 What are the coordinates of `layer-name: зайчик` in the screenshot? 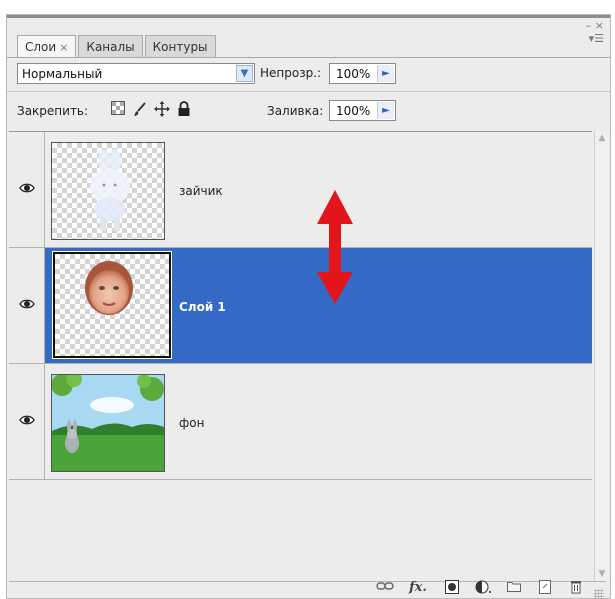 It's located at (201, 191).